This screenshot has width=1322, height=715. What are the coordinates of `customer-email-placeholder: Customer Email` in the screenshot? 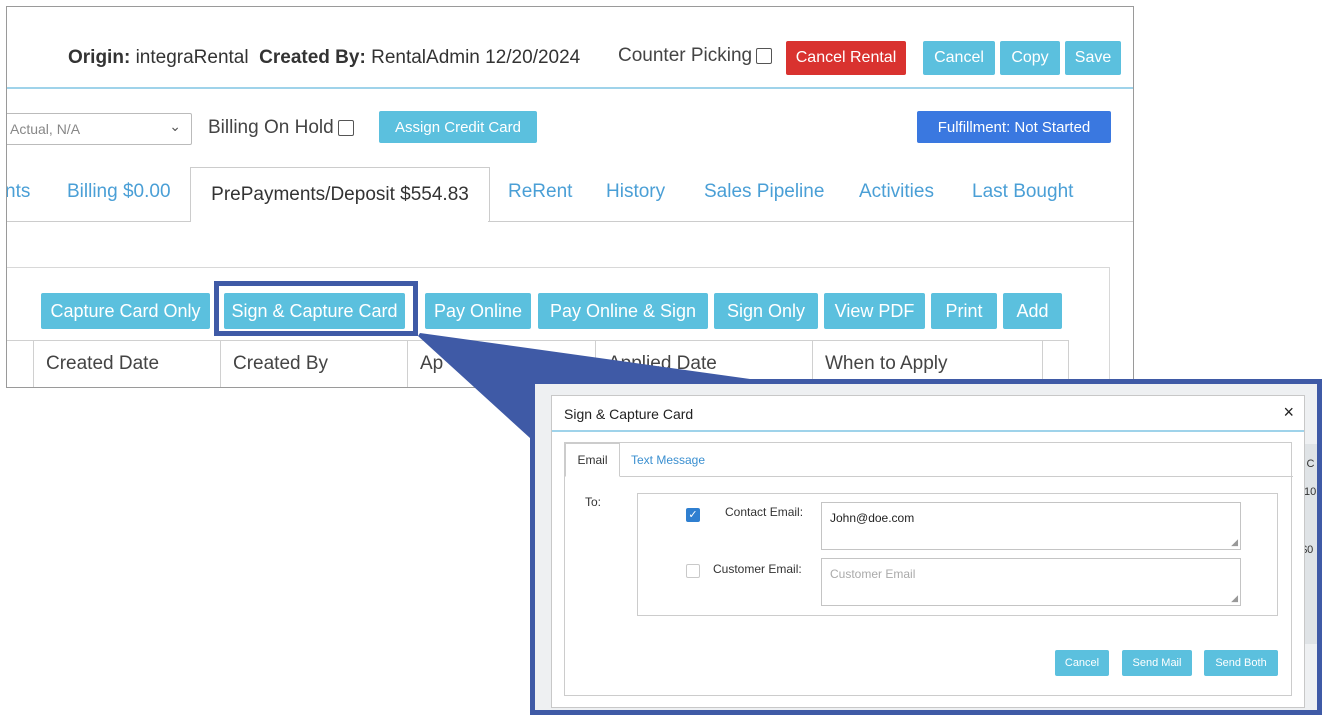 It's located at (873, 574).